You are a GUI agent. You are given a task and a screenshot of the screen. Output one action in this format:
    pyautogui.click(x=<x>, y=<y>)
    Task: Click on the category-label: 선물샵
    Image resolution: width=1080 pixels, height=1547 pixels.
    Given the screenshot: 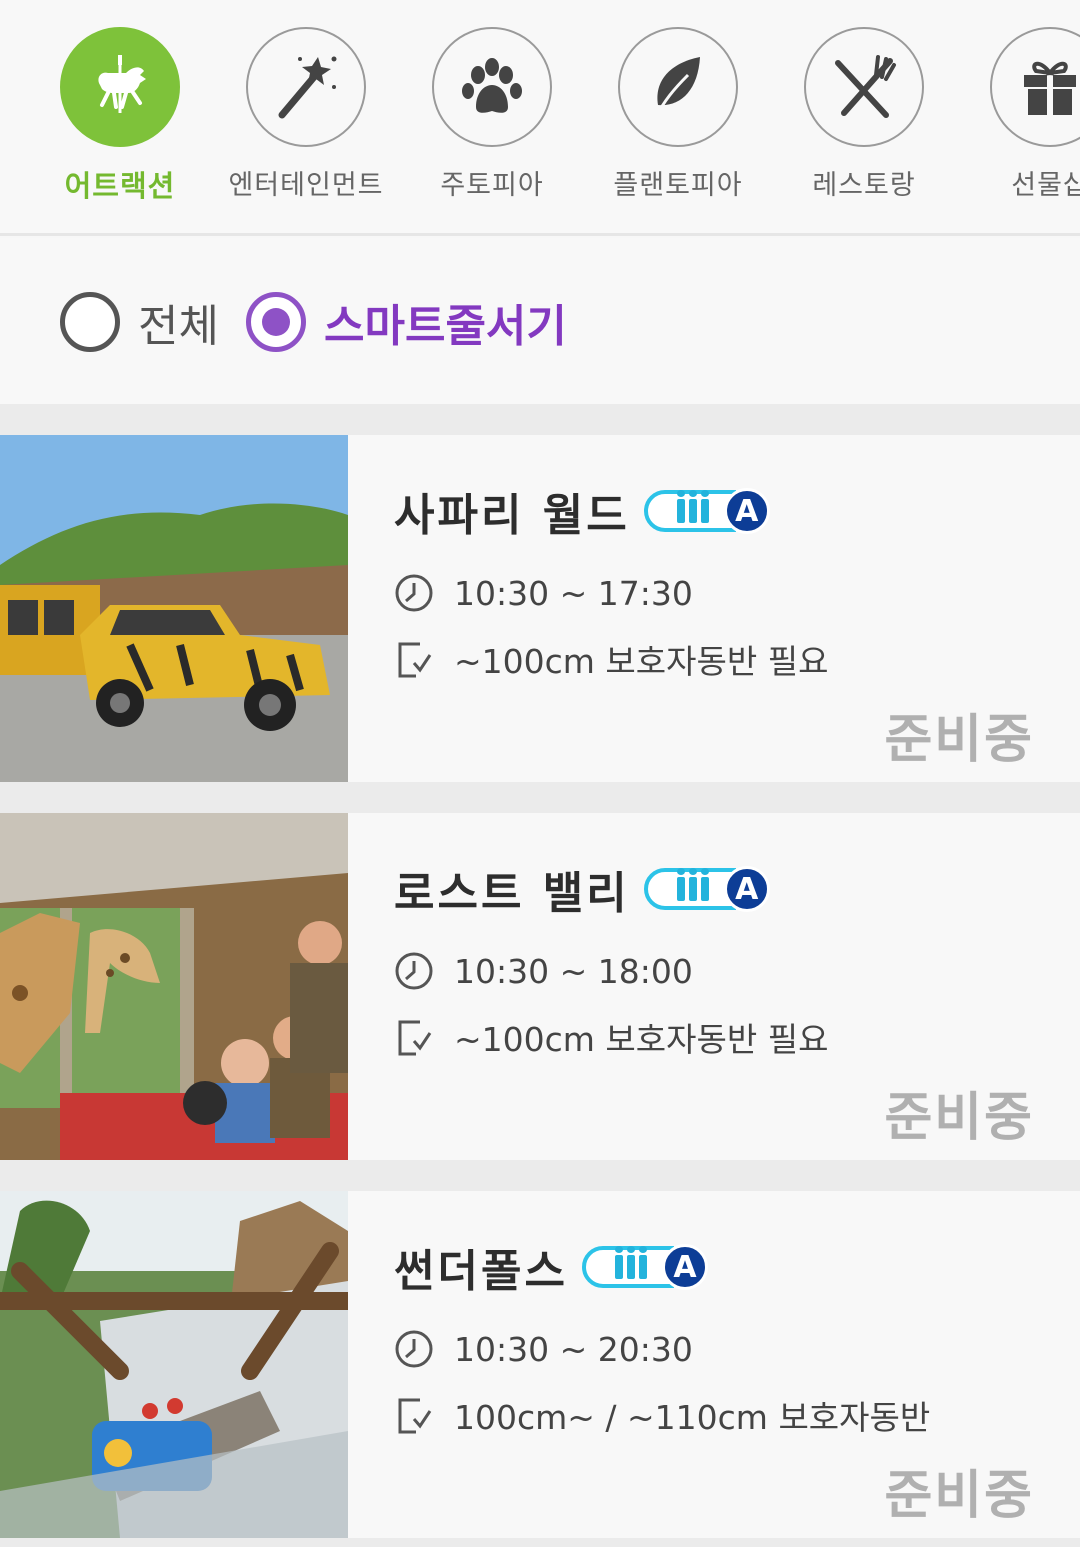 What is the action you would take?
    pyautogui.click(x=1045, y=185)
    